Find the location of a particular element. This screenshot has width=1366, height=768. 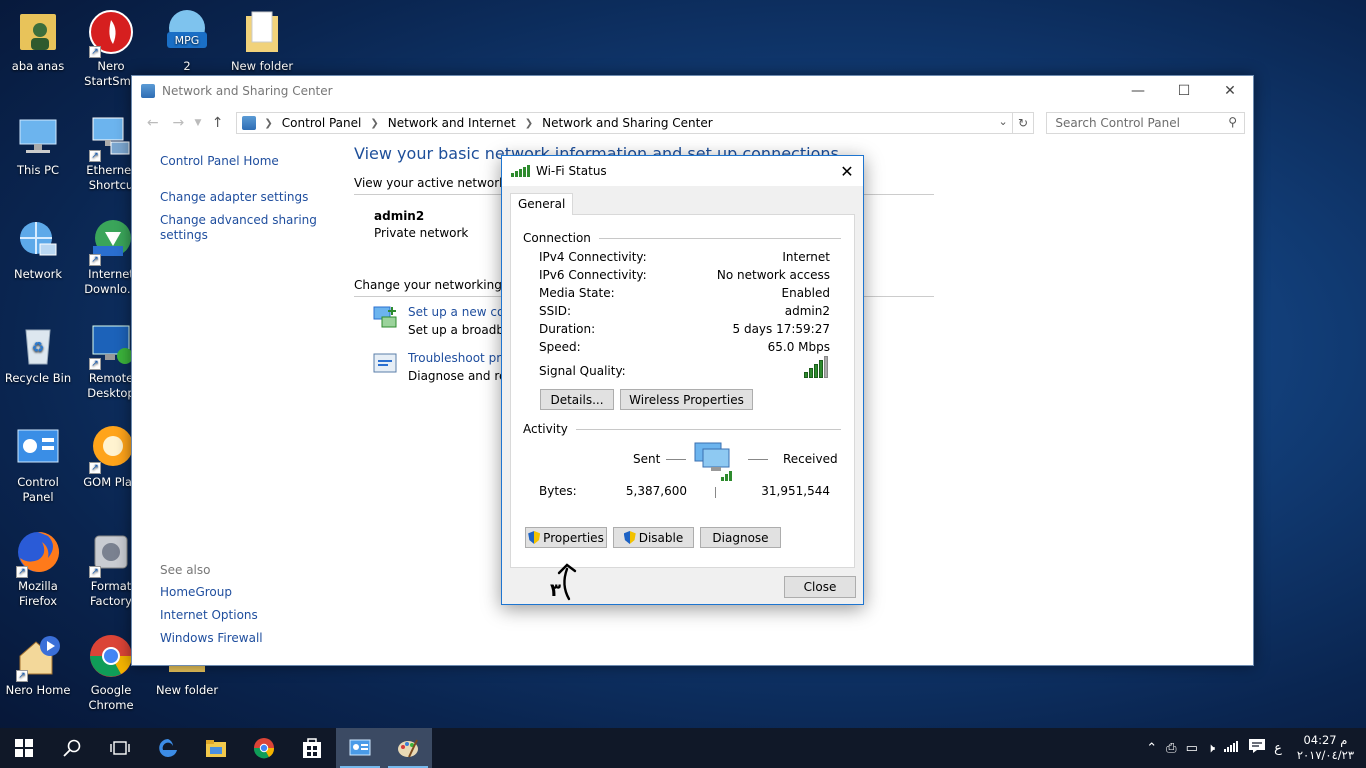

back-button: ← is located at coordinates (153, 123).